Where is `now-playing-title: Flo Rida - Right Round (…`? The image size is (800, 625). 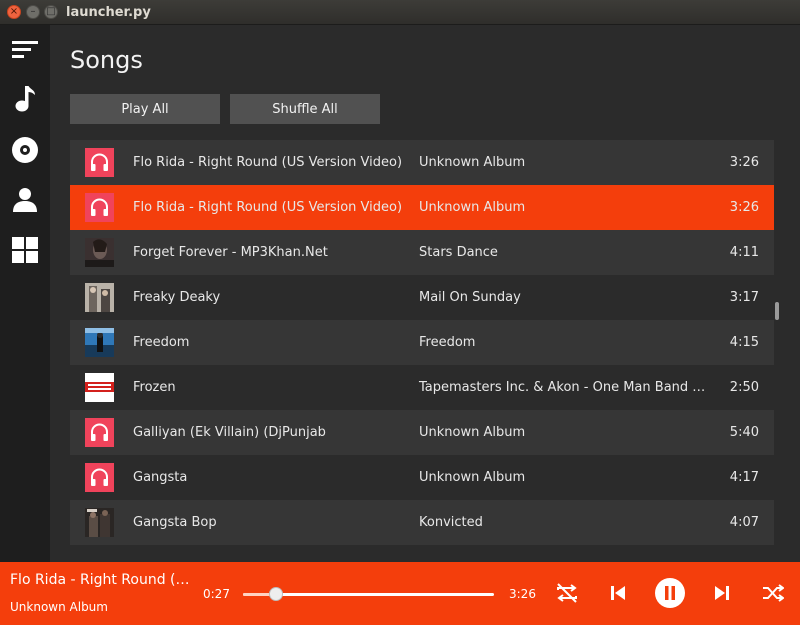
now-playing-title: Flo Rida - Right Round (… is located at coordinates (100, 580).